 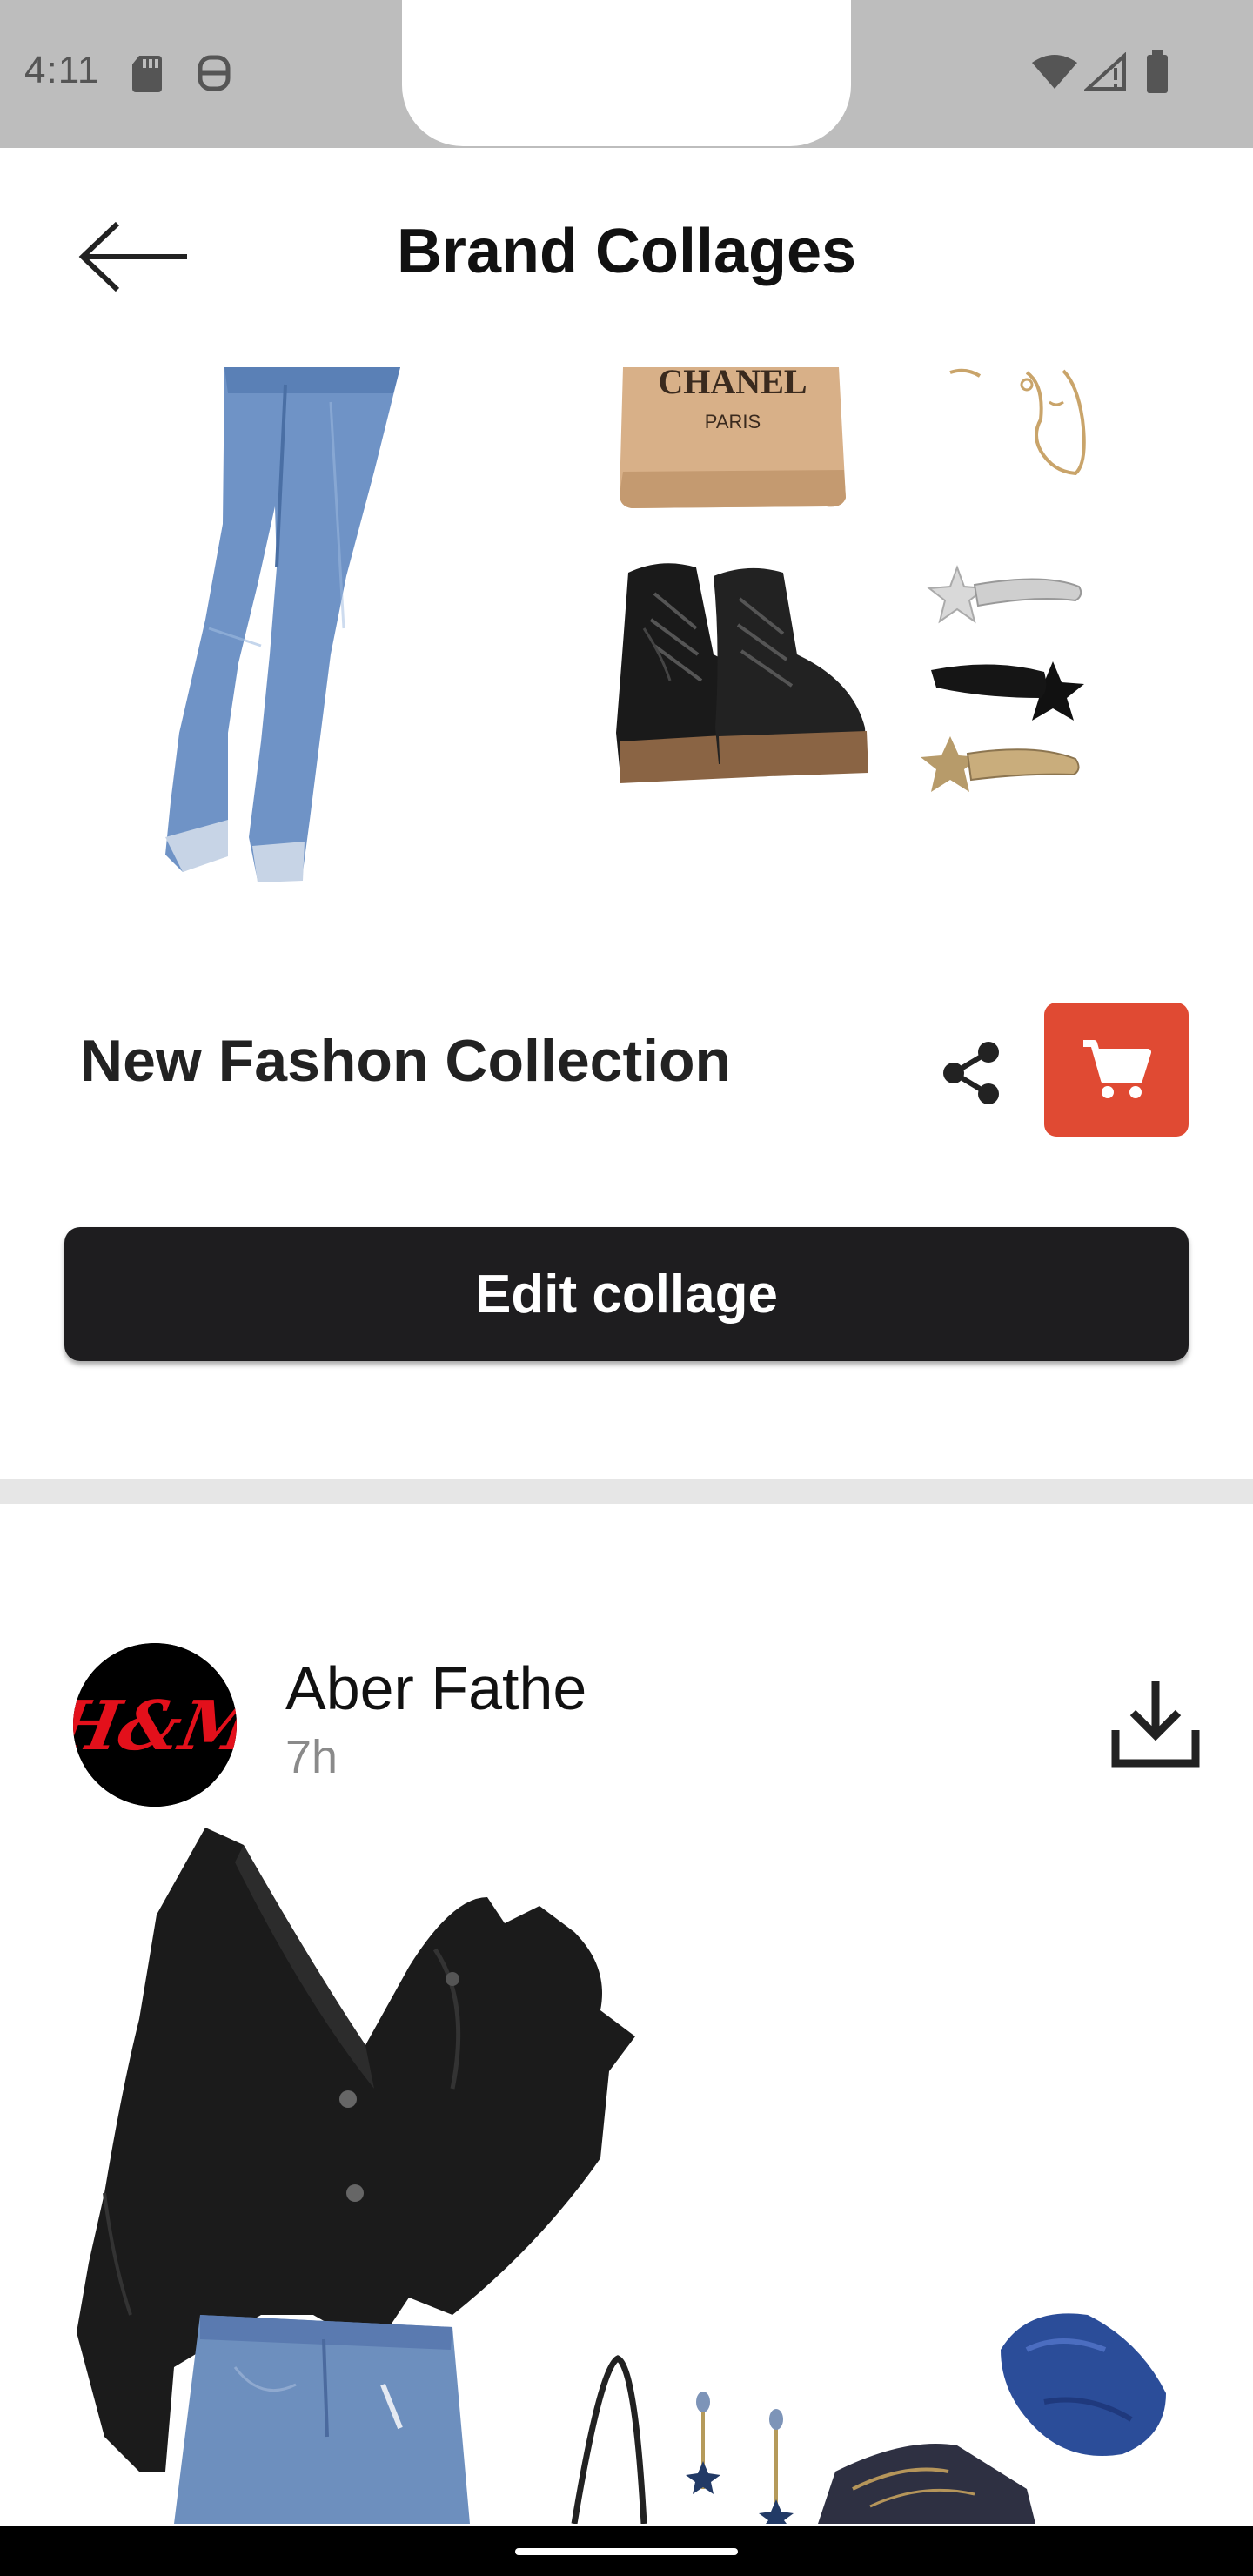 I want to click on post-time: 7h, so click(x=311, y=1757).